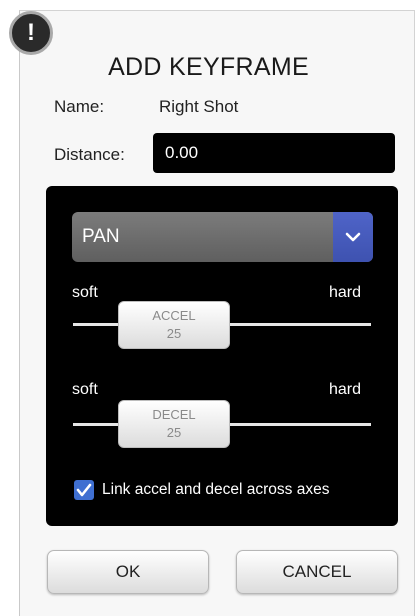 The width and height of the screenshot is (417, 616). I want to click on cancel-button: CANCEL, so click(317, 572).